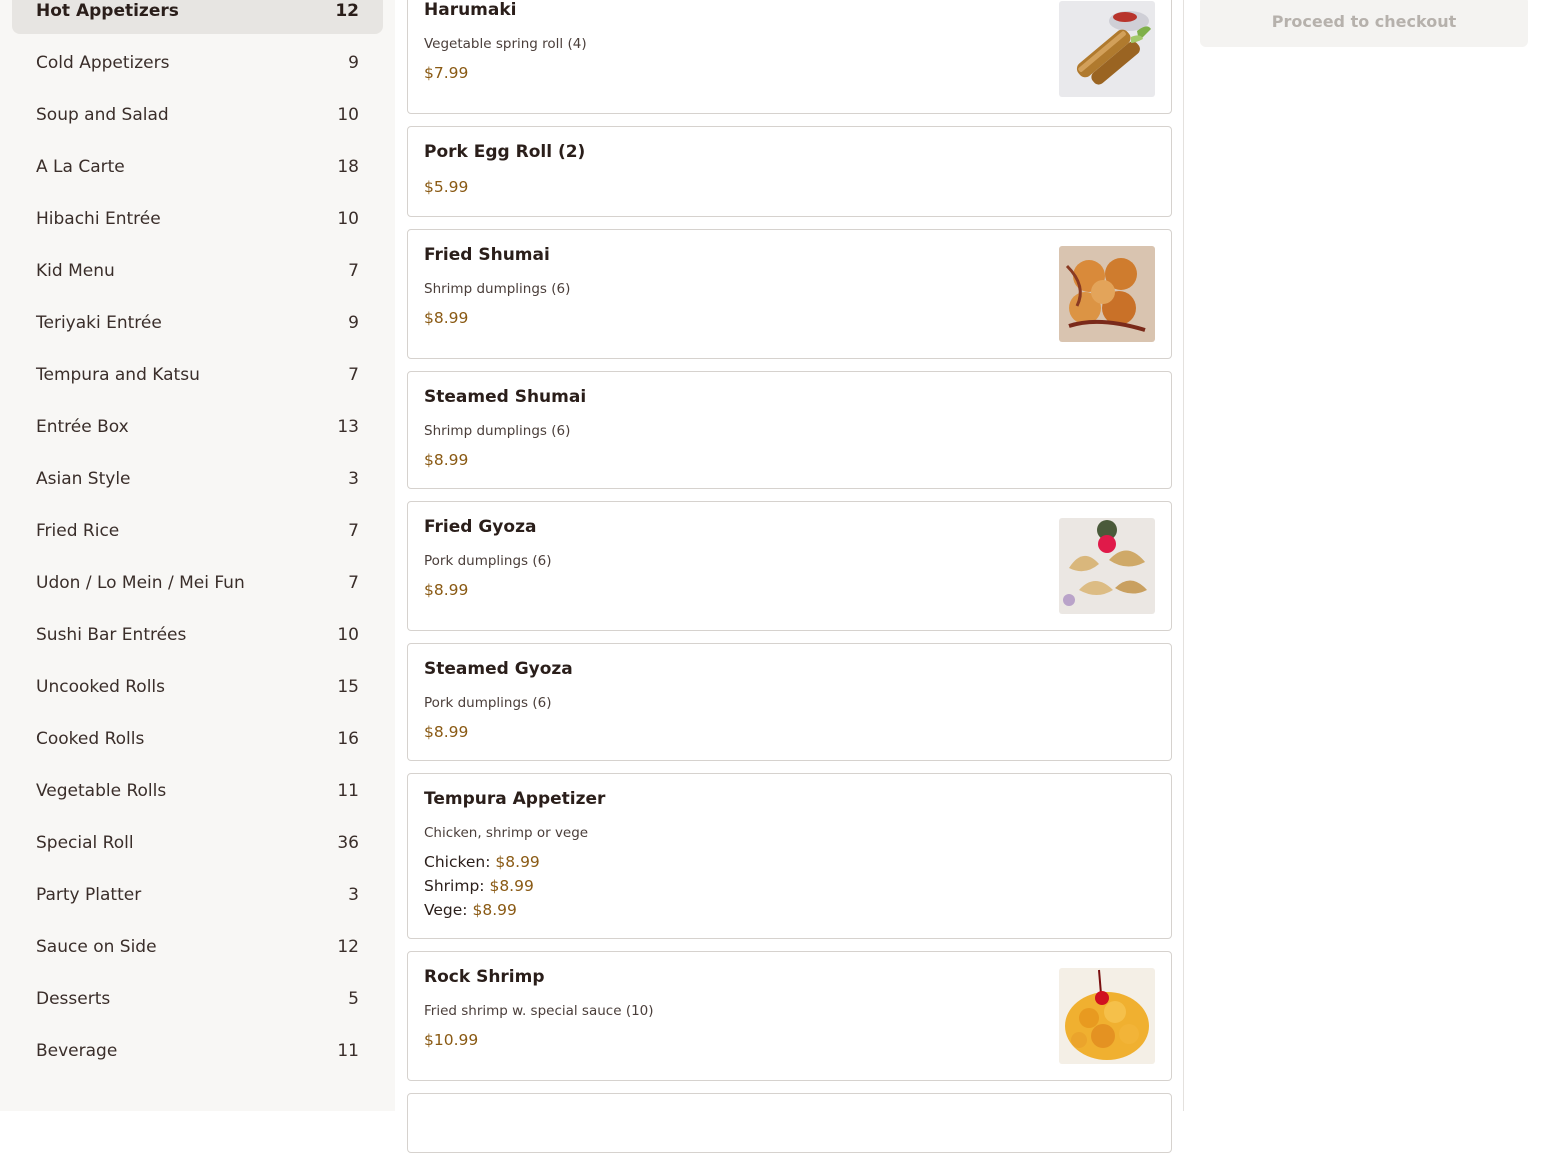 This screenshot has height=1153, width=1544. What do you see at coordinates (1107, 49) in the screenshot?
I see `spring-roll-photo` at bounding box center [1107, 49].